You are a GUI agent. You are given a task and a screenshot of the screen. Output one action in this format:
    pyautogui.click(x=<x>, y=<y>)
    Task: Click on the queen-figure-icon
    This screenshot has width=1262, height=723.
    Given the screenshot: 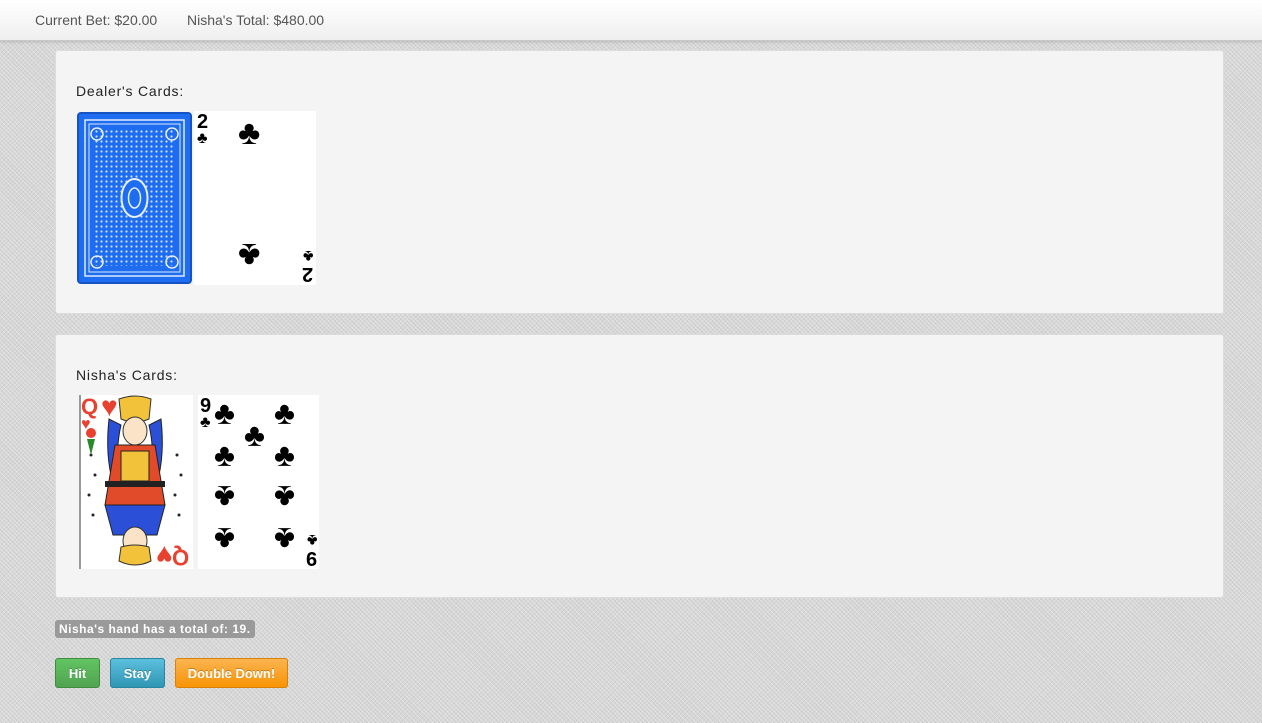 What is the action you would take?
    pyautogui.click(x=131, y=482)
    